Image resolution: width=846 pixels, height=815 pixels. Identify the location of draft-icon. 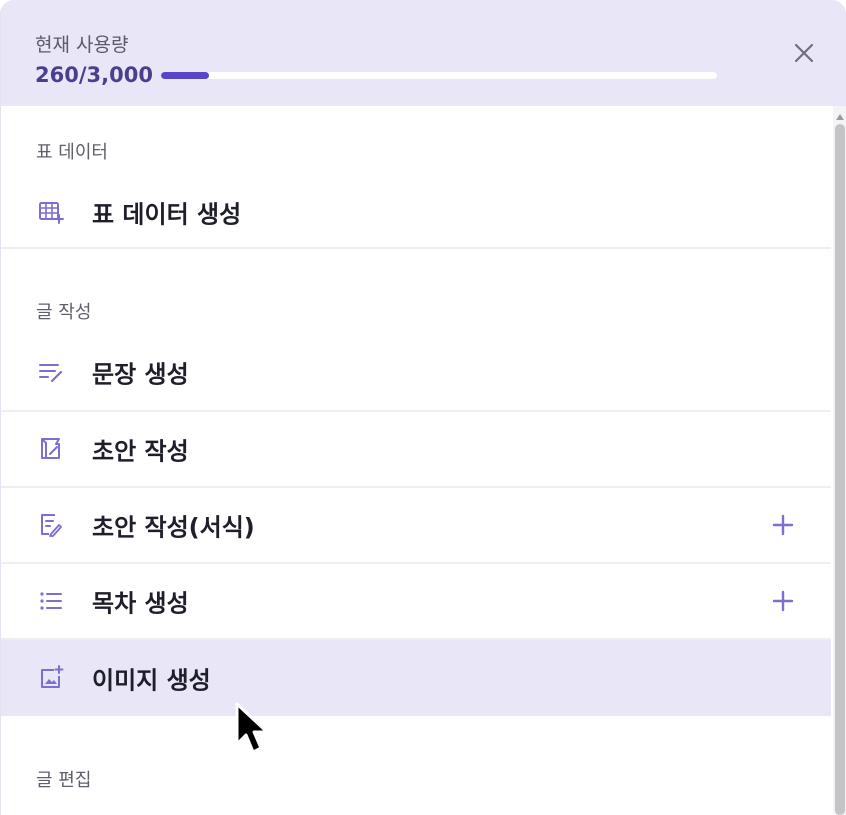
(50, 448).